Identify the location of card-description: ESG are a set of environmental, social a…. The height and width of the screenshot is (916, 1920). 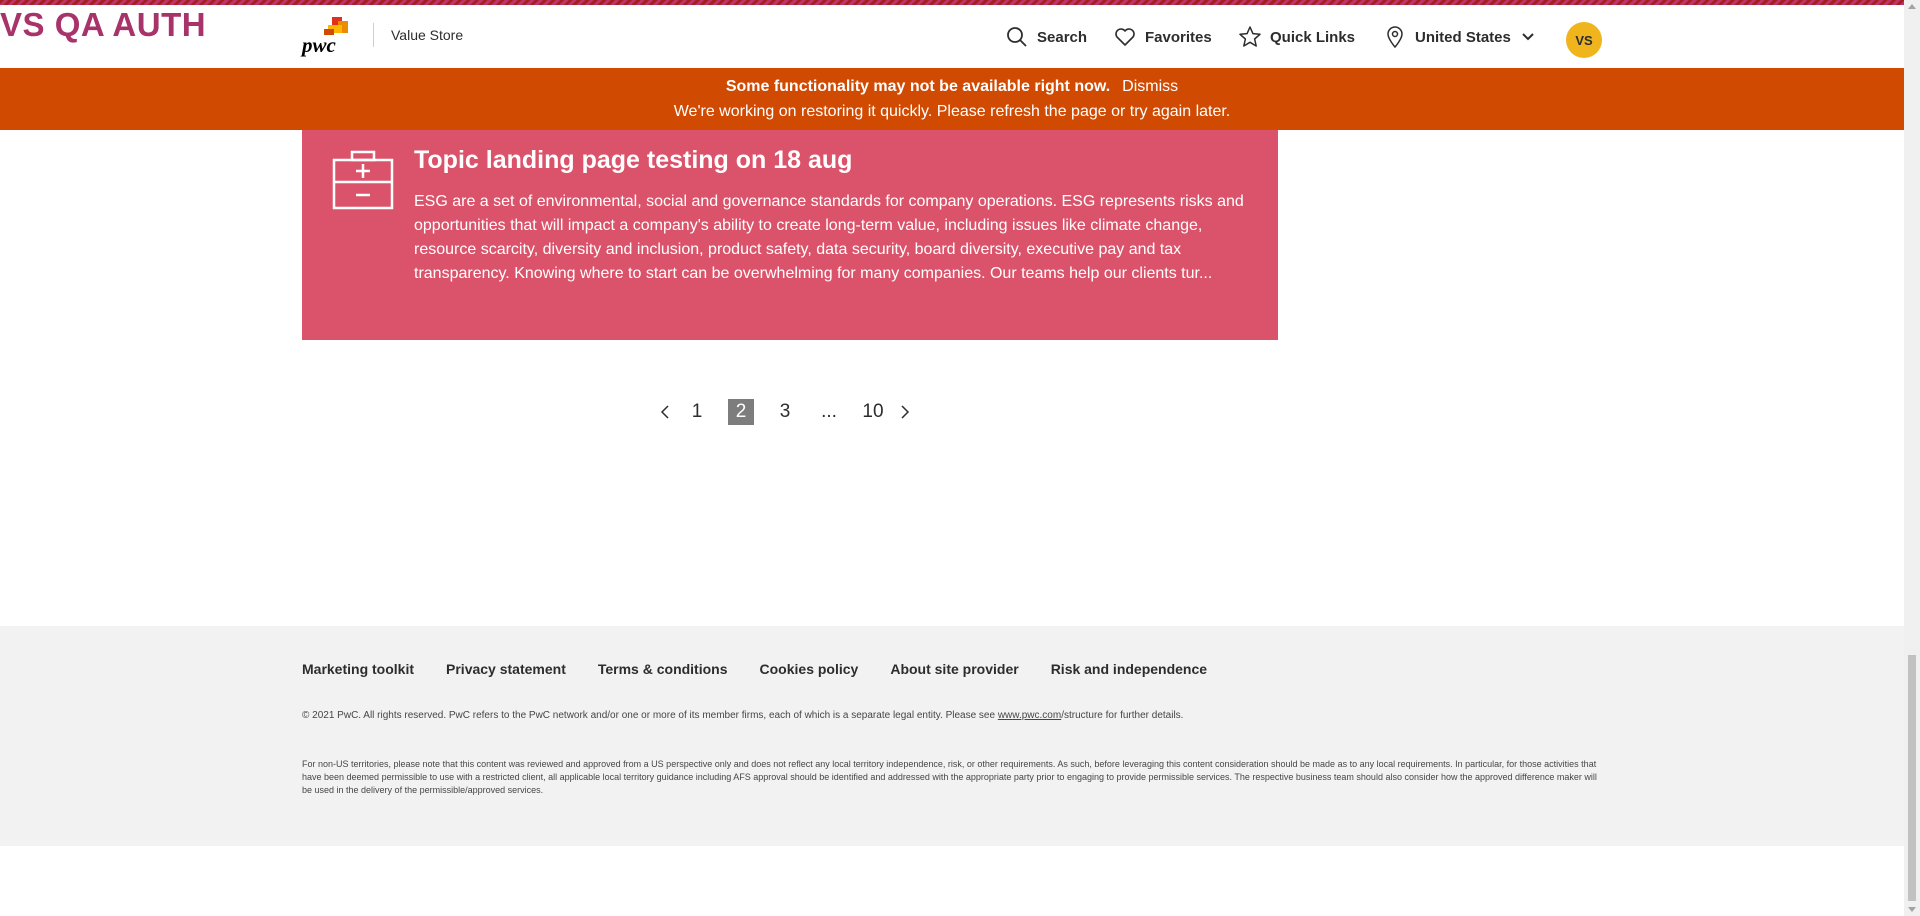
(829, 237).